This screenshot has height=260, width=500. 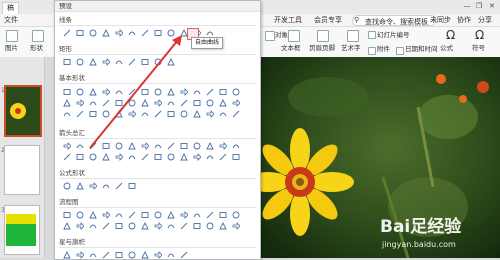 What do you see at coordinates (288, 20) in the screenshot?
I see `tab-developer-tools: 开发工具` at bounding box center [288, 20].